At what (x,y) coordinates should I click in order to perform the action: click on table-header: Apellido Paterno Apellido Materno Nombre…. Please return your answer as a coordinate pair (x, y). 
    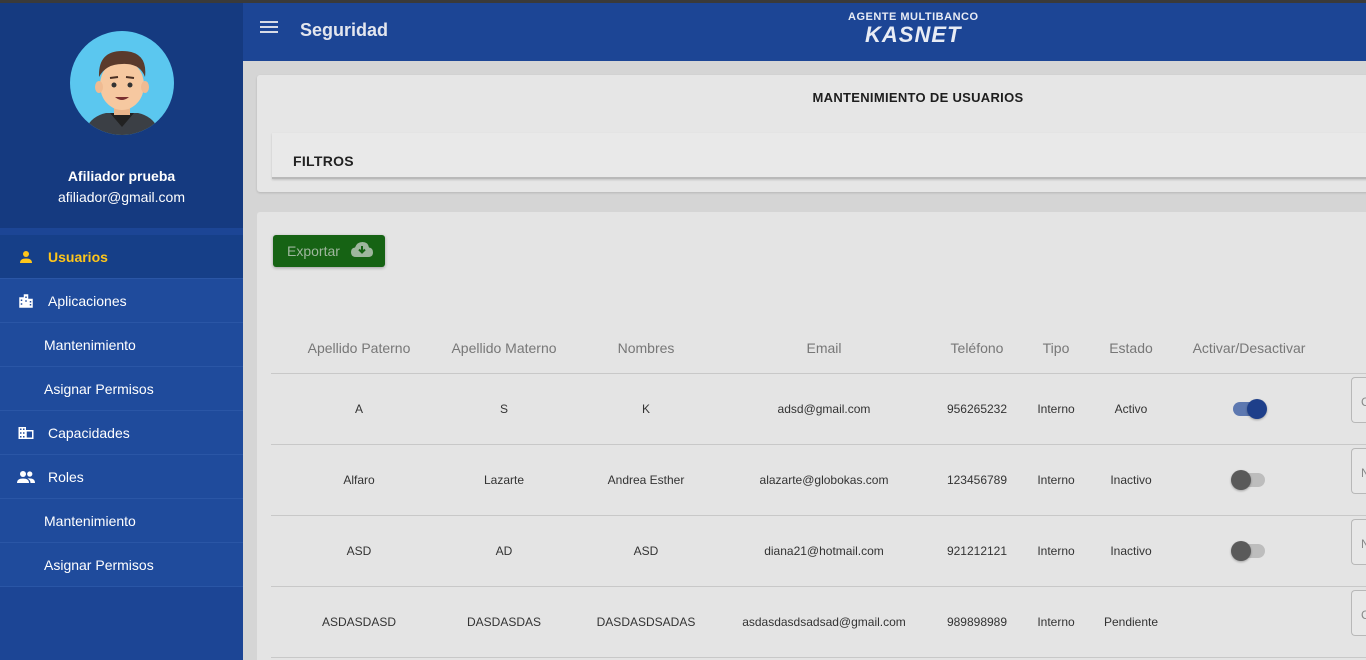
    Looking at the image, I should click on (818, 348).